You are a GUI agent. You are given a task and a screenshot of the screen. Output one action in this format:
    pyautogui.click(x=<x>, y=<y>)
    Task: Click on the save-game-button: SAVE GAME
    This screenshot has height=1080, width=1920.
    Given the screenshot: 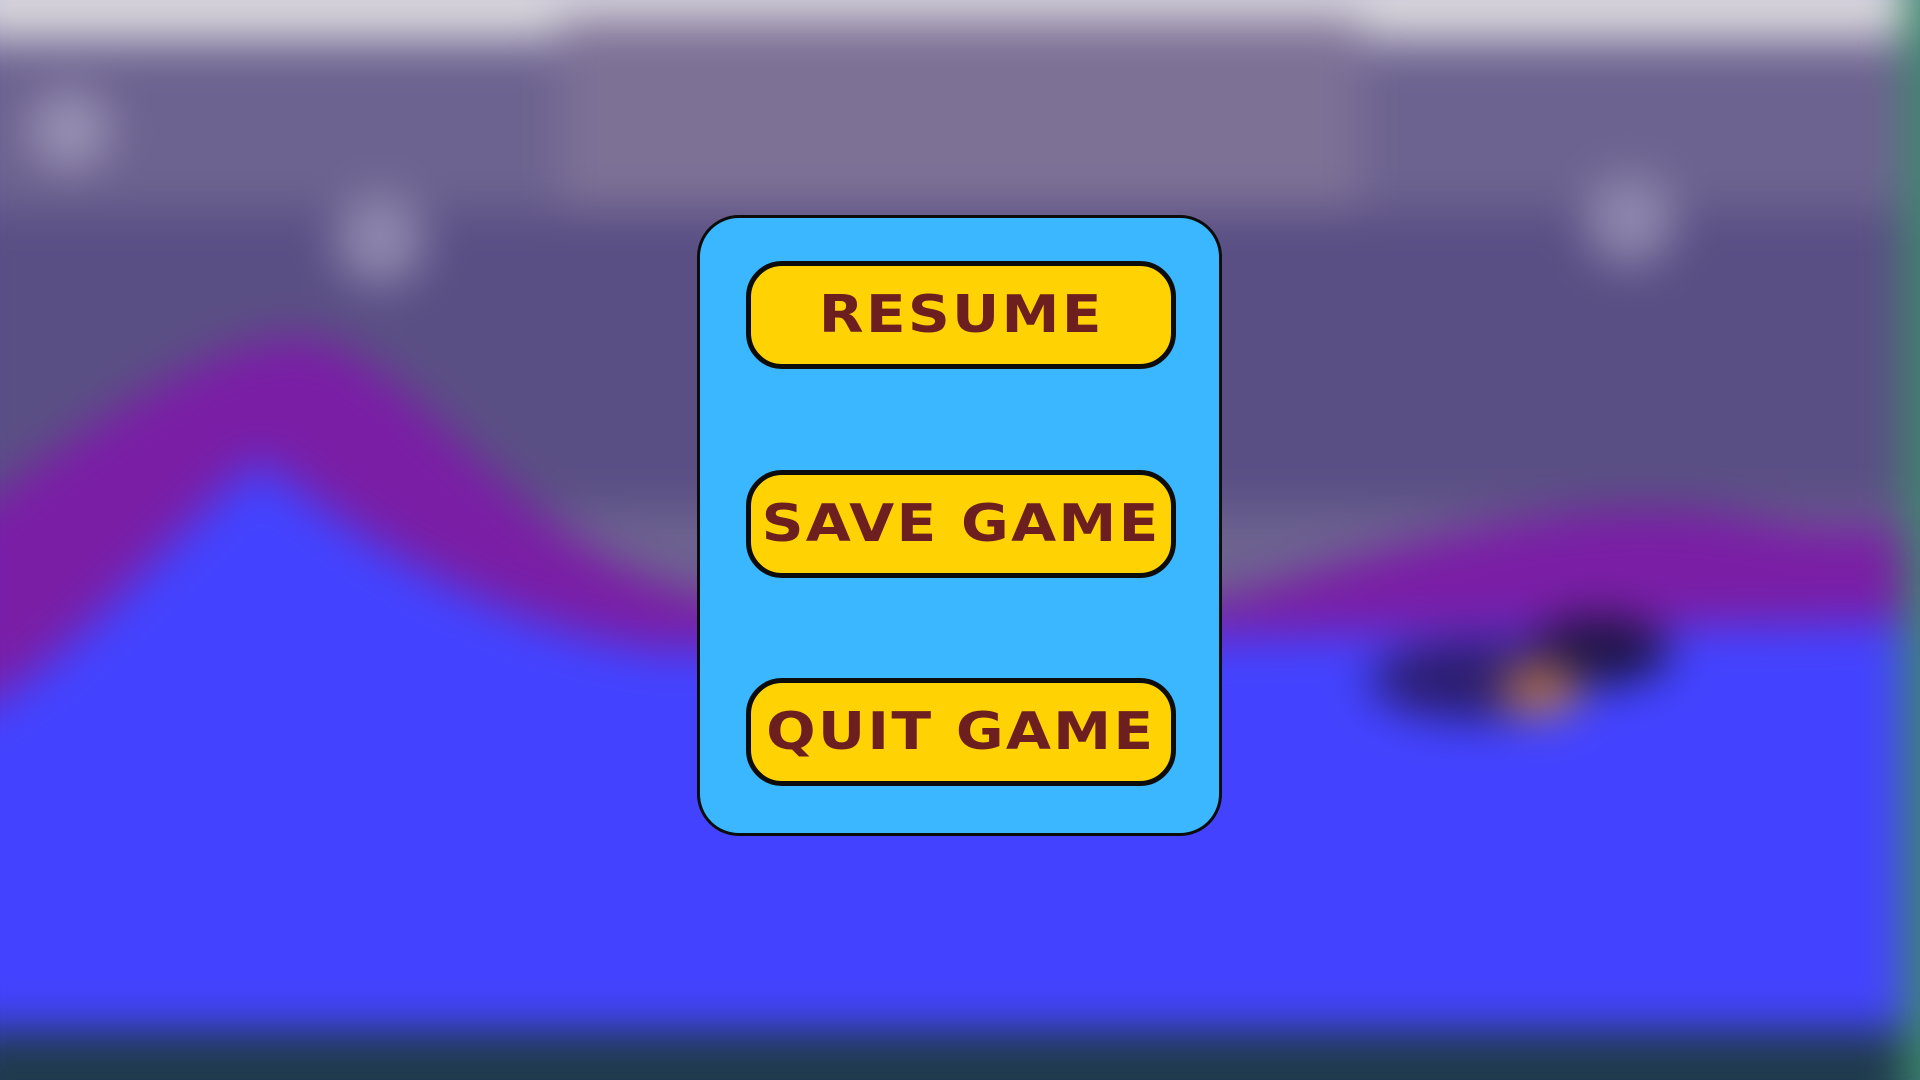 What is the action you would take?
    pyautogui.click(x=961, y=524)
    